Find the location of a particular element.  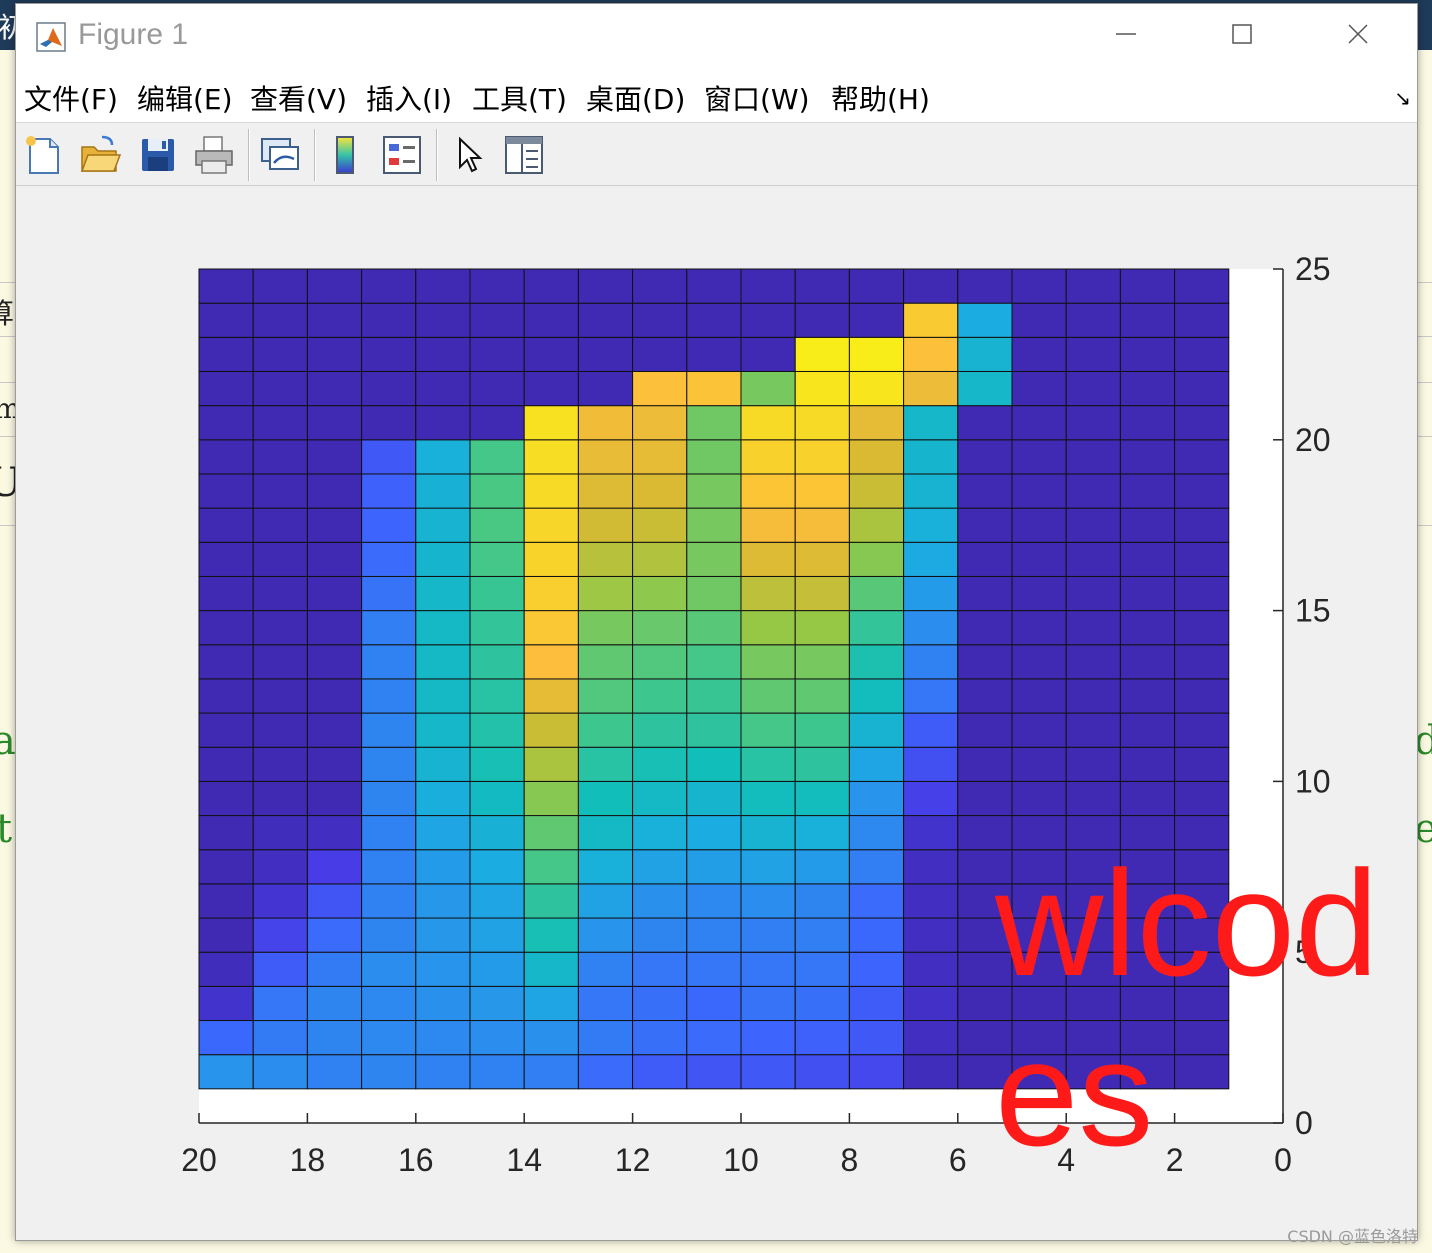

menu-insert: 插入(I) is located at coordinates (409, 98).